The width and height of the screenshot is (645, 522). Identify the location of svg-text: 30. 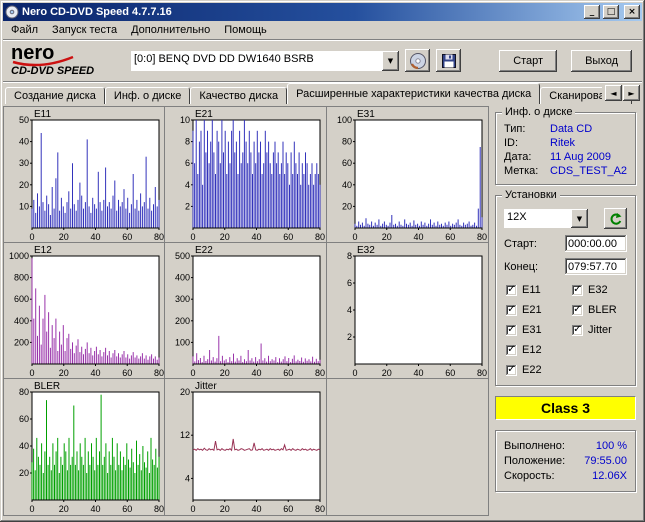
(24, 163).